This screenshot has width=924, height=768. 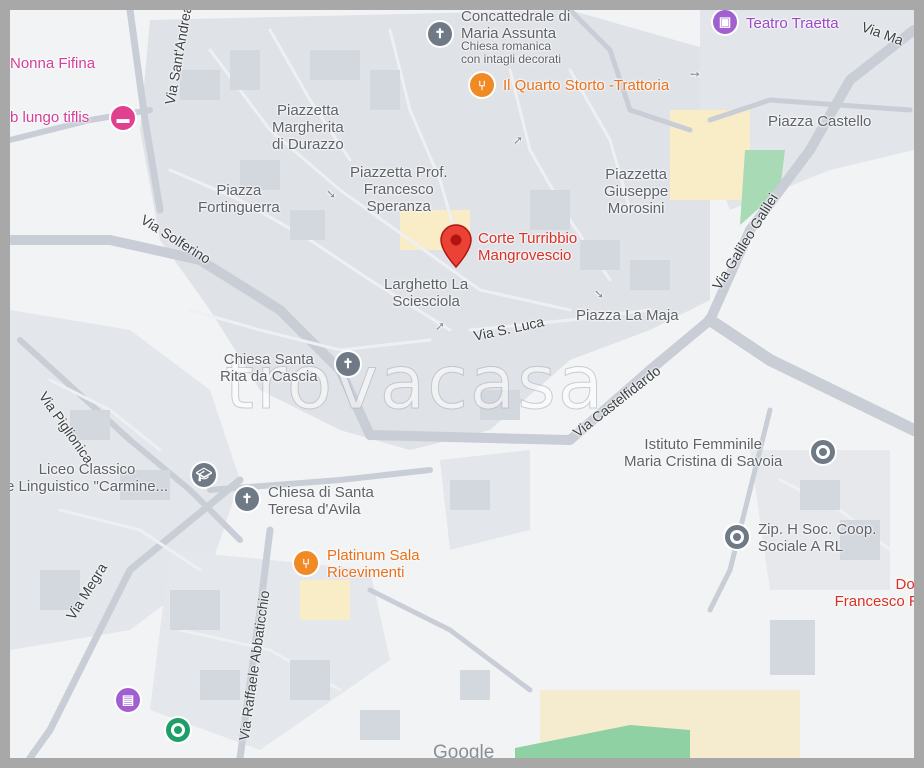 I want to click on selected-place-label: Corte Turribbio Mangrovescio, so click(x=527, y=247).